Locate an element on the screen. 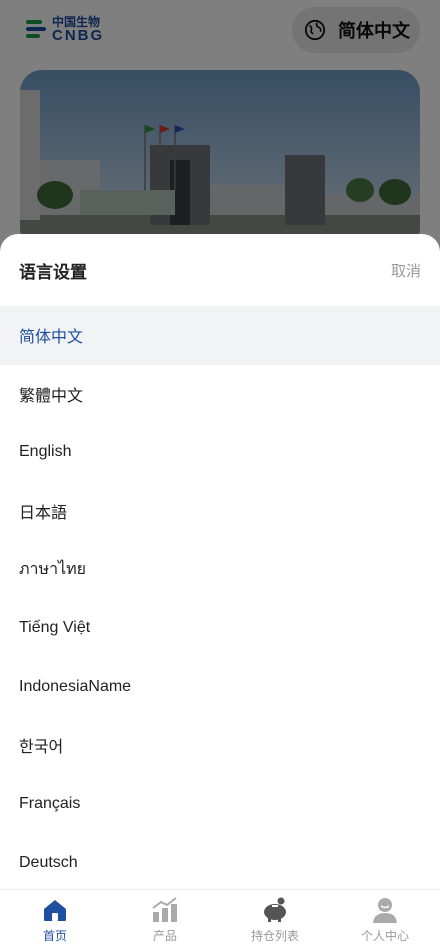  language-option-de: Deutsch is located at coordinates (220, 861).